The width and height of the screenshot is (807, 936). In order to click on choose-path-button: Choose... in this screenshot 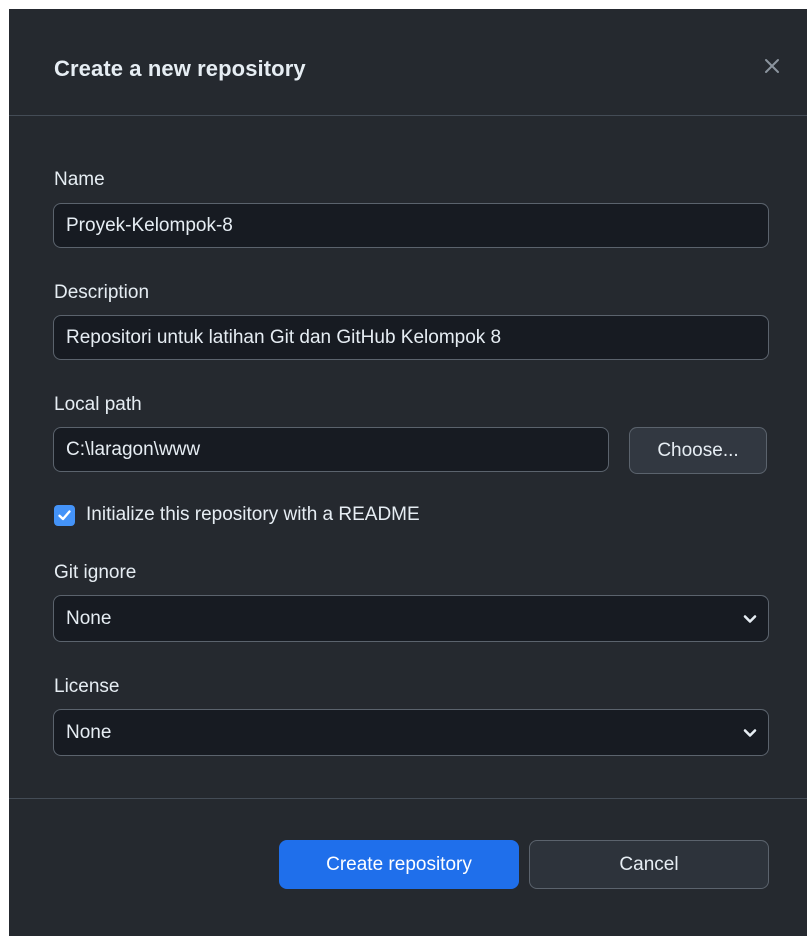, I will do `click(698, 450)`.